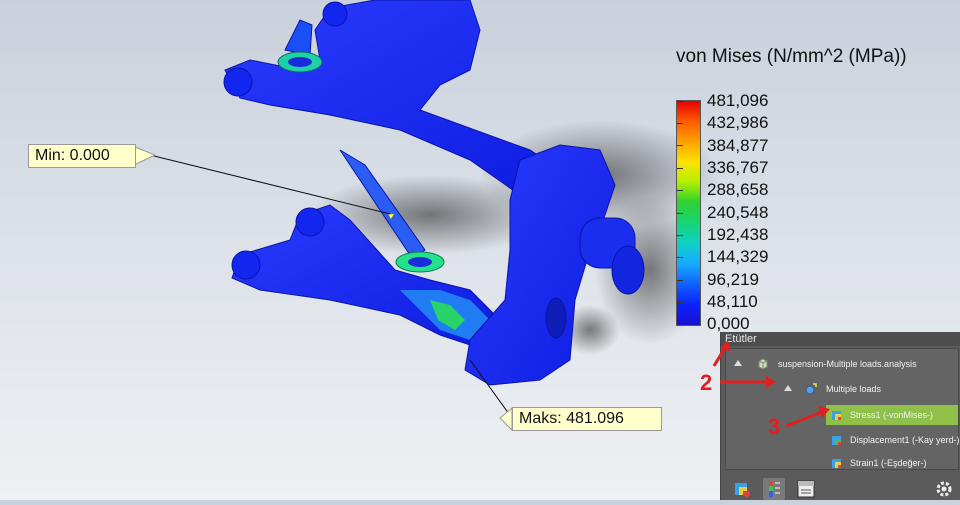 Image resolution: width=960 pixels, height=505 pixels. What do you see at coordinates (706, 382) in the screenshot?
I see `annotation-label-2: 2` at bounding box center [706, 382].